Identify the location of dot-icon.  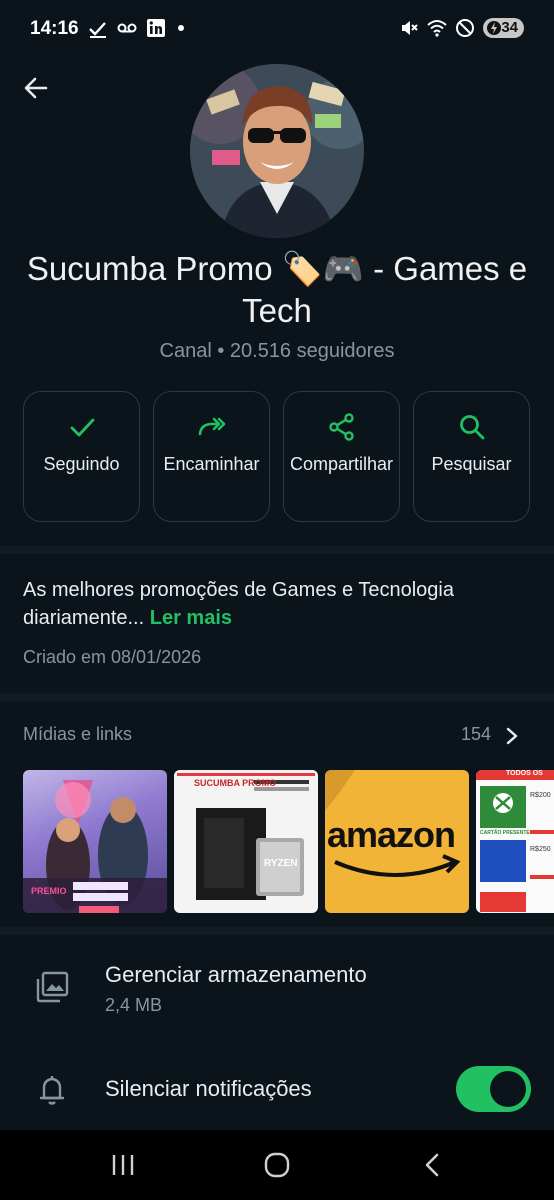
(181, 28).